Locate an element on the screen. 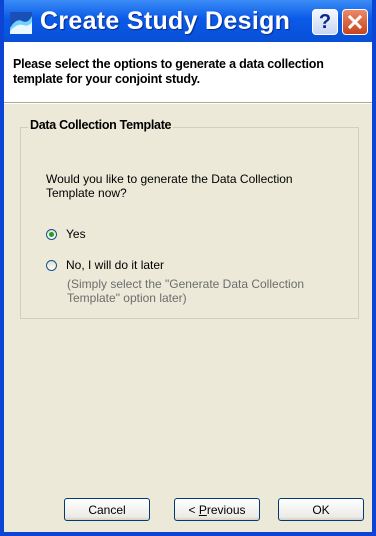 The height and width of the screenshot is (536, 376). close-icon is located at coordinates (355, 22).